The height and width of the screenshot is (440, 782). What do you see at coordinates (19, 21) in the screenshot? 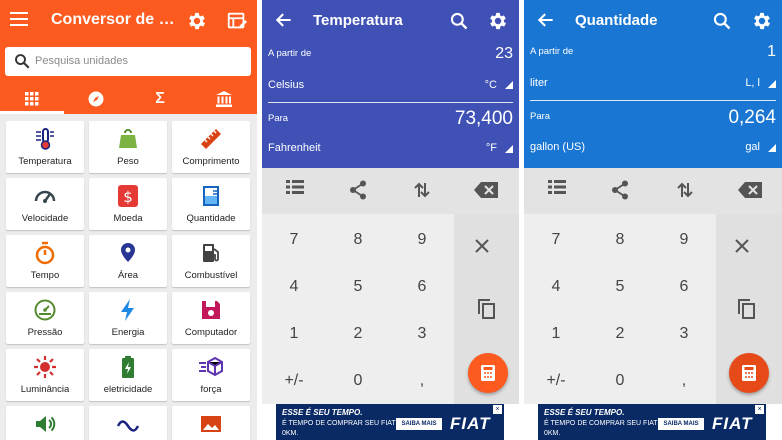
I see `menu-icon` at bounding box center [19, 21].